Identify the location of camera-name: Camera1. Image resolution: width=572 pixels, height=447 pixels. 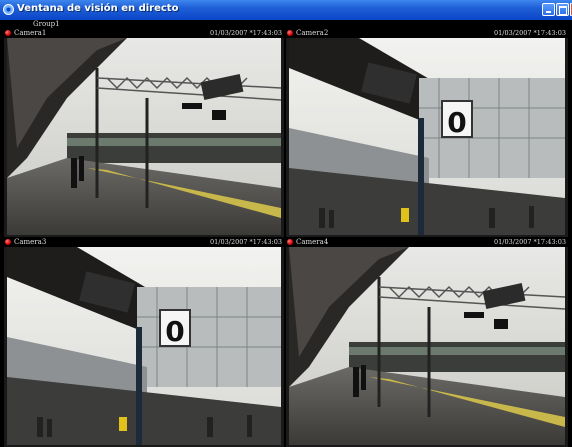
(30, 33).